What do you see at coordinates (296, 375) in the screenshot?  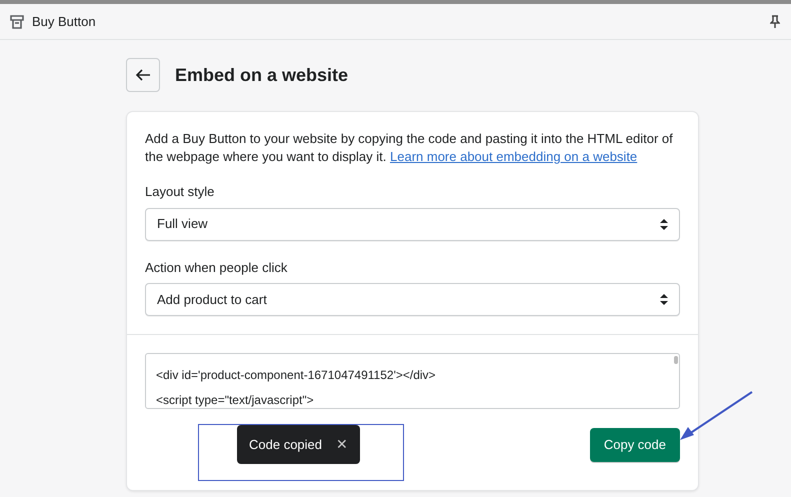 I see `code-line: <div id='product-component-1671047491152'></div>` at bounding box center [296, 375].